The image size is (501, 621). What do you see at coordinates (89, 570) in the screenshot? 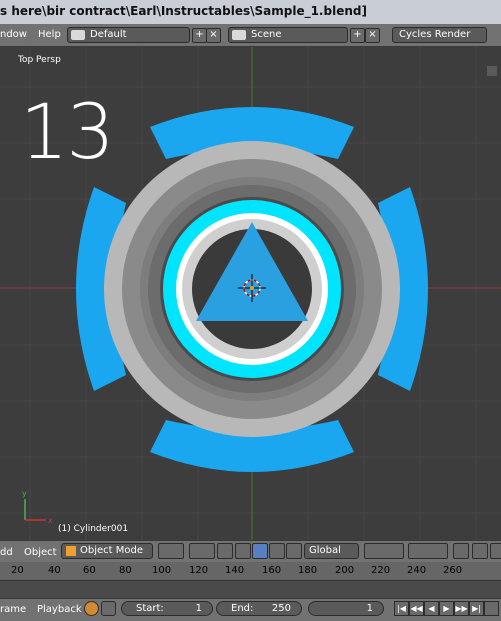
I see `tick-label: 60` at bounding box center [89, 570].